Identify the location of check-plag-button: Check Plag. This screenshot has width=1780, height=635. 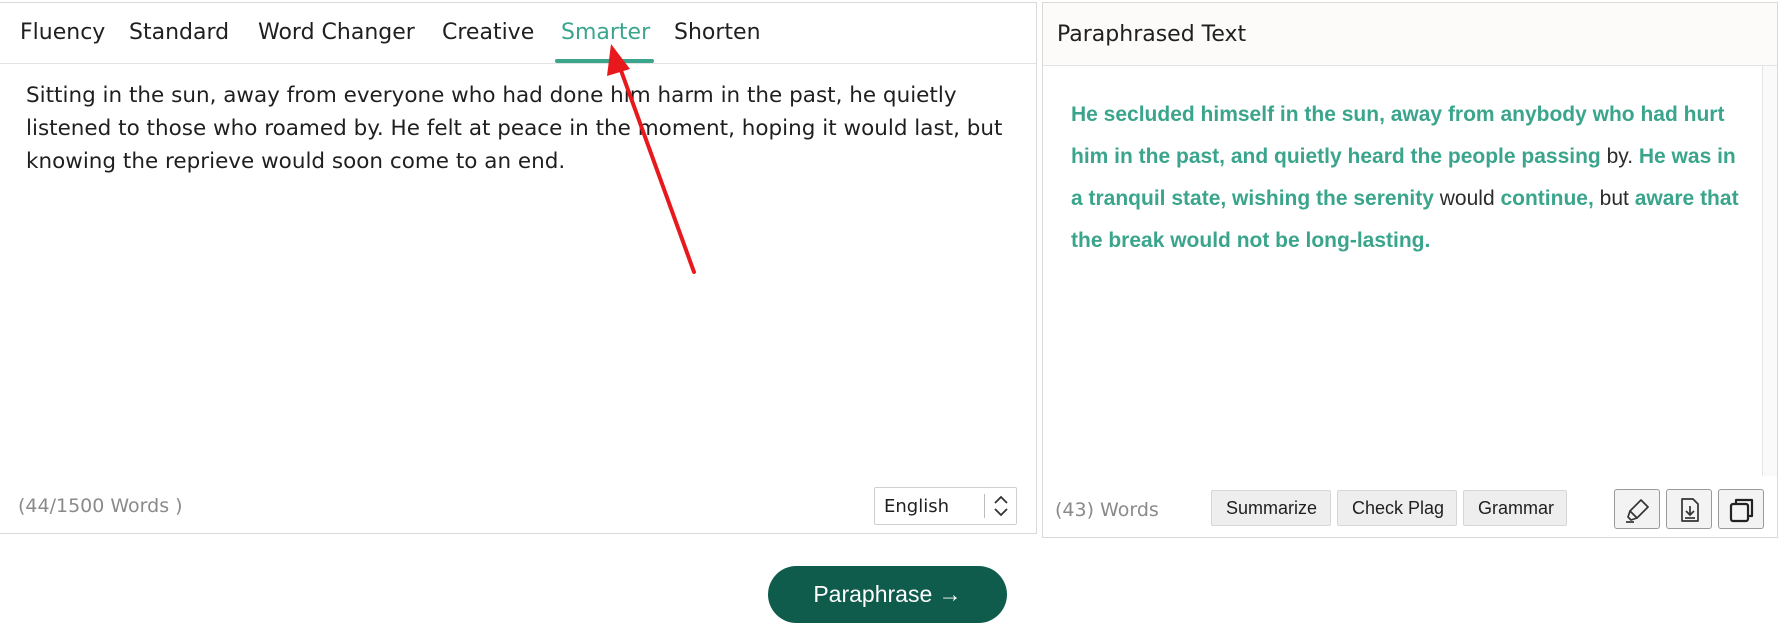
(1397, 508).